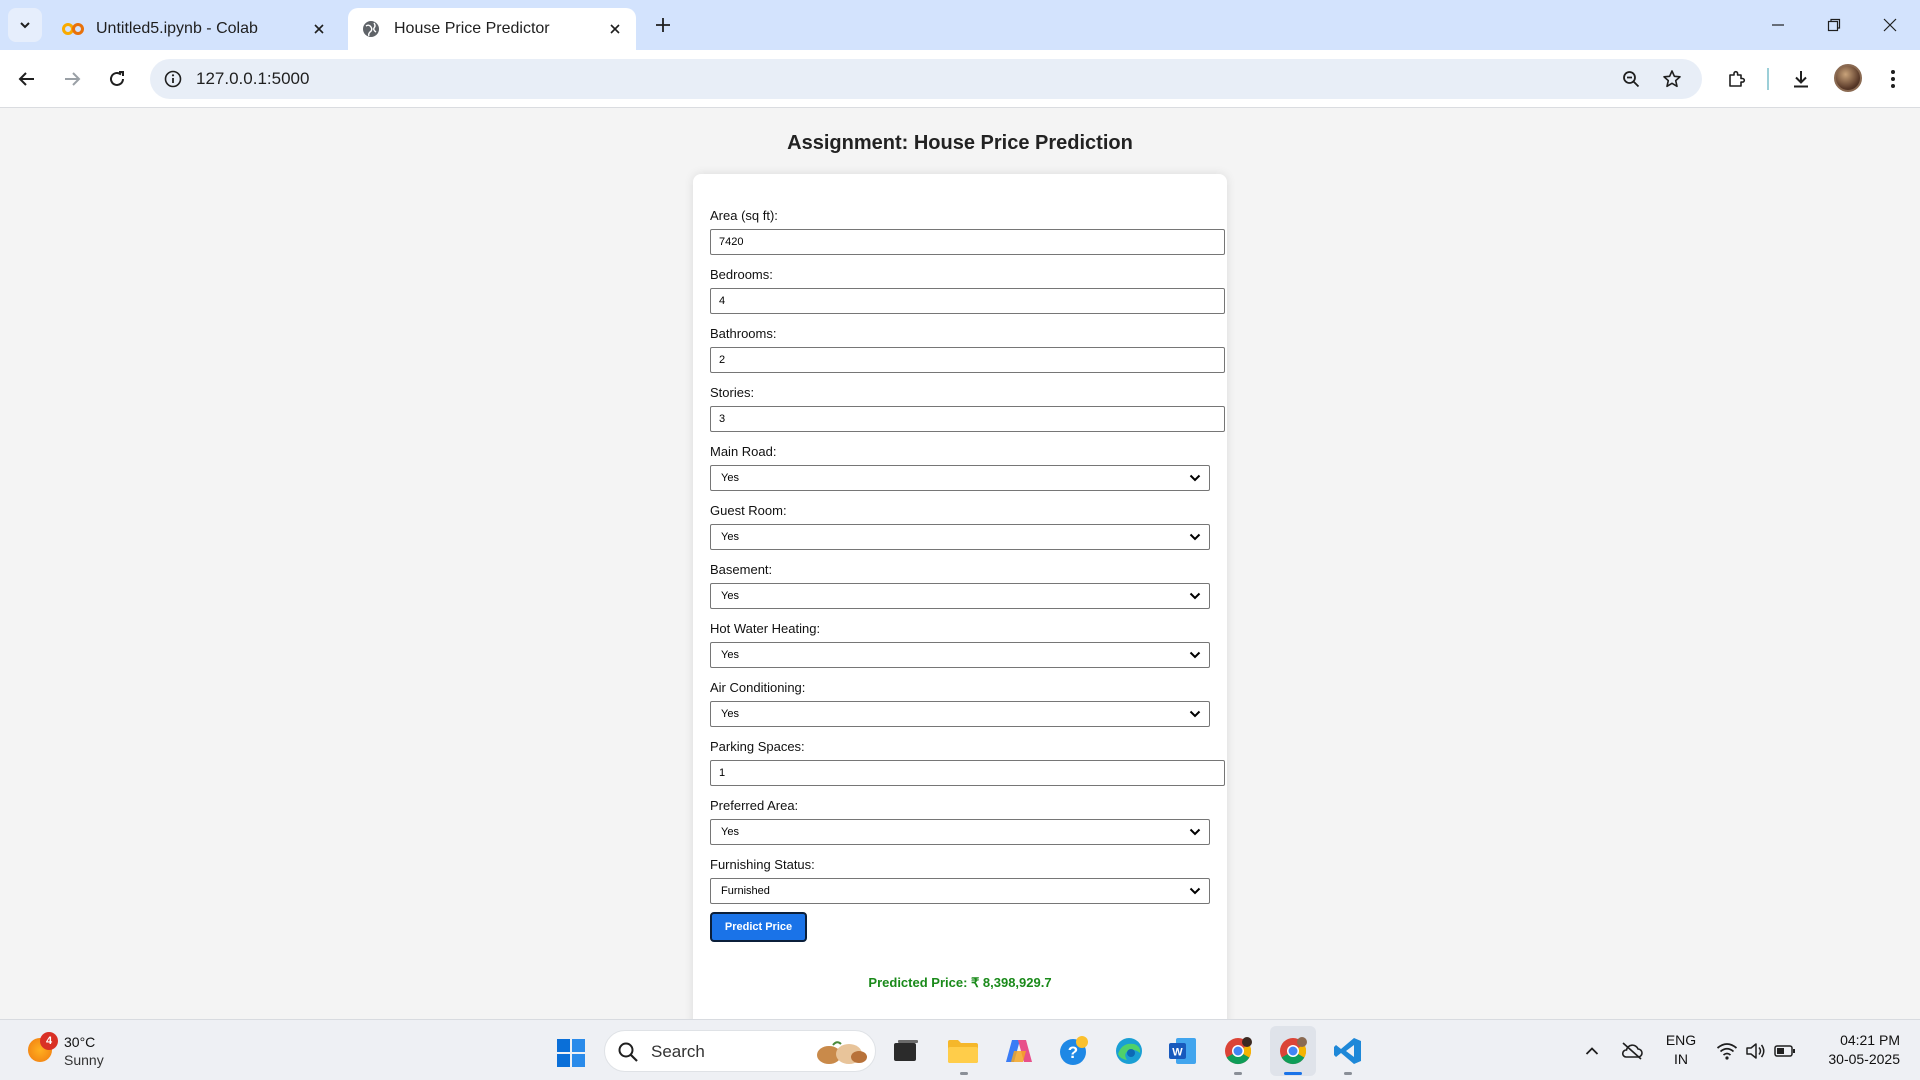 Image resolution: width=1920 pixels, height=1080 pixels. What do you see at coordinates (967, 301) in the screenshot?
I see `bedrooms-input: 4` at bounding box center [967, 301].